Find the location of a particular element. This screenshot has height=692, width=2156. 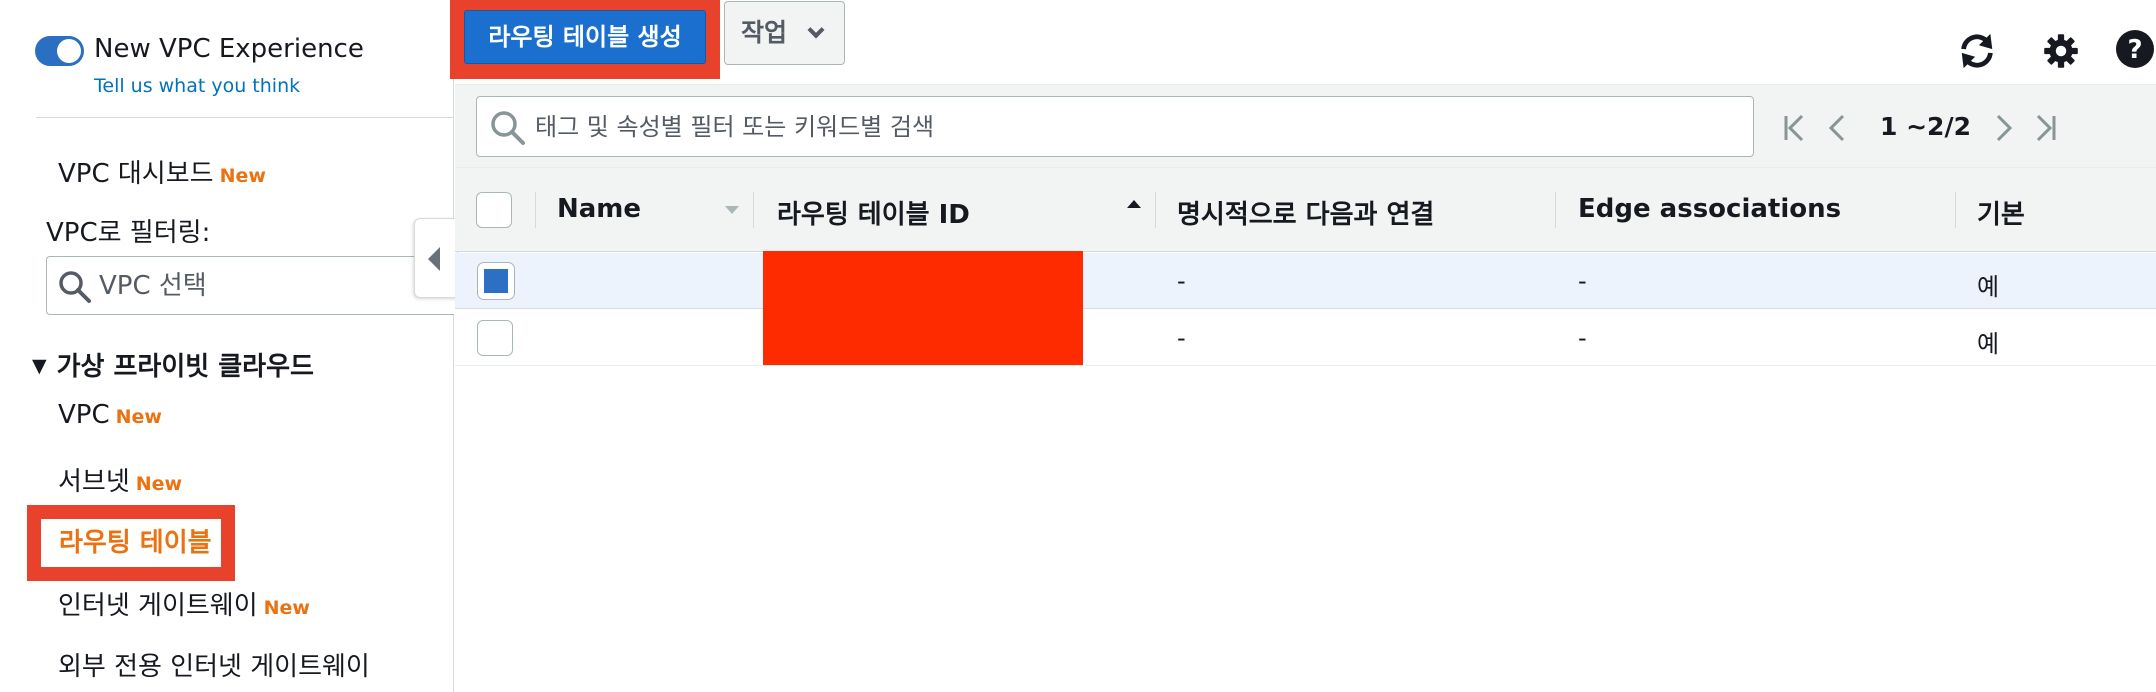

sort-icon is located at coordinates (732, 210).